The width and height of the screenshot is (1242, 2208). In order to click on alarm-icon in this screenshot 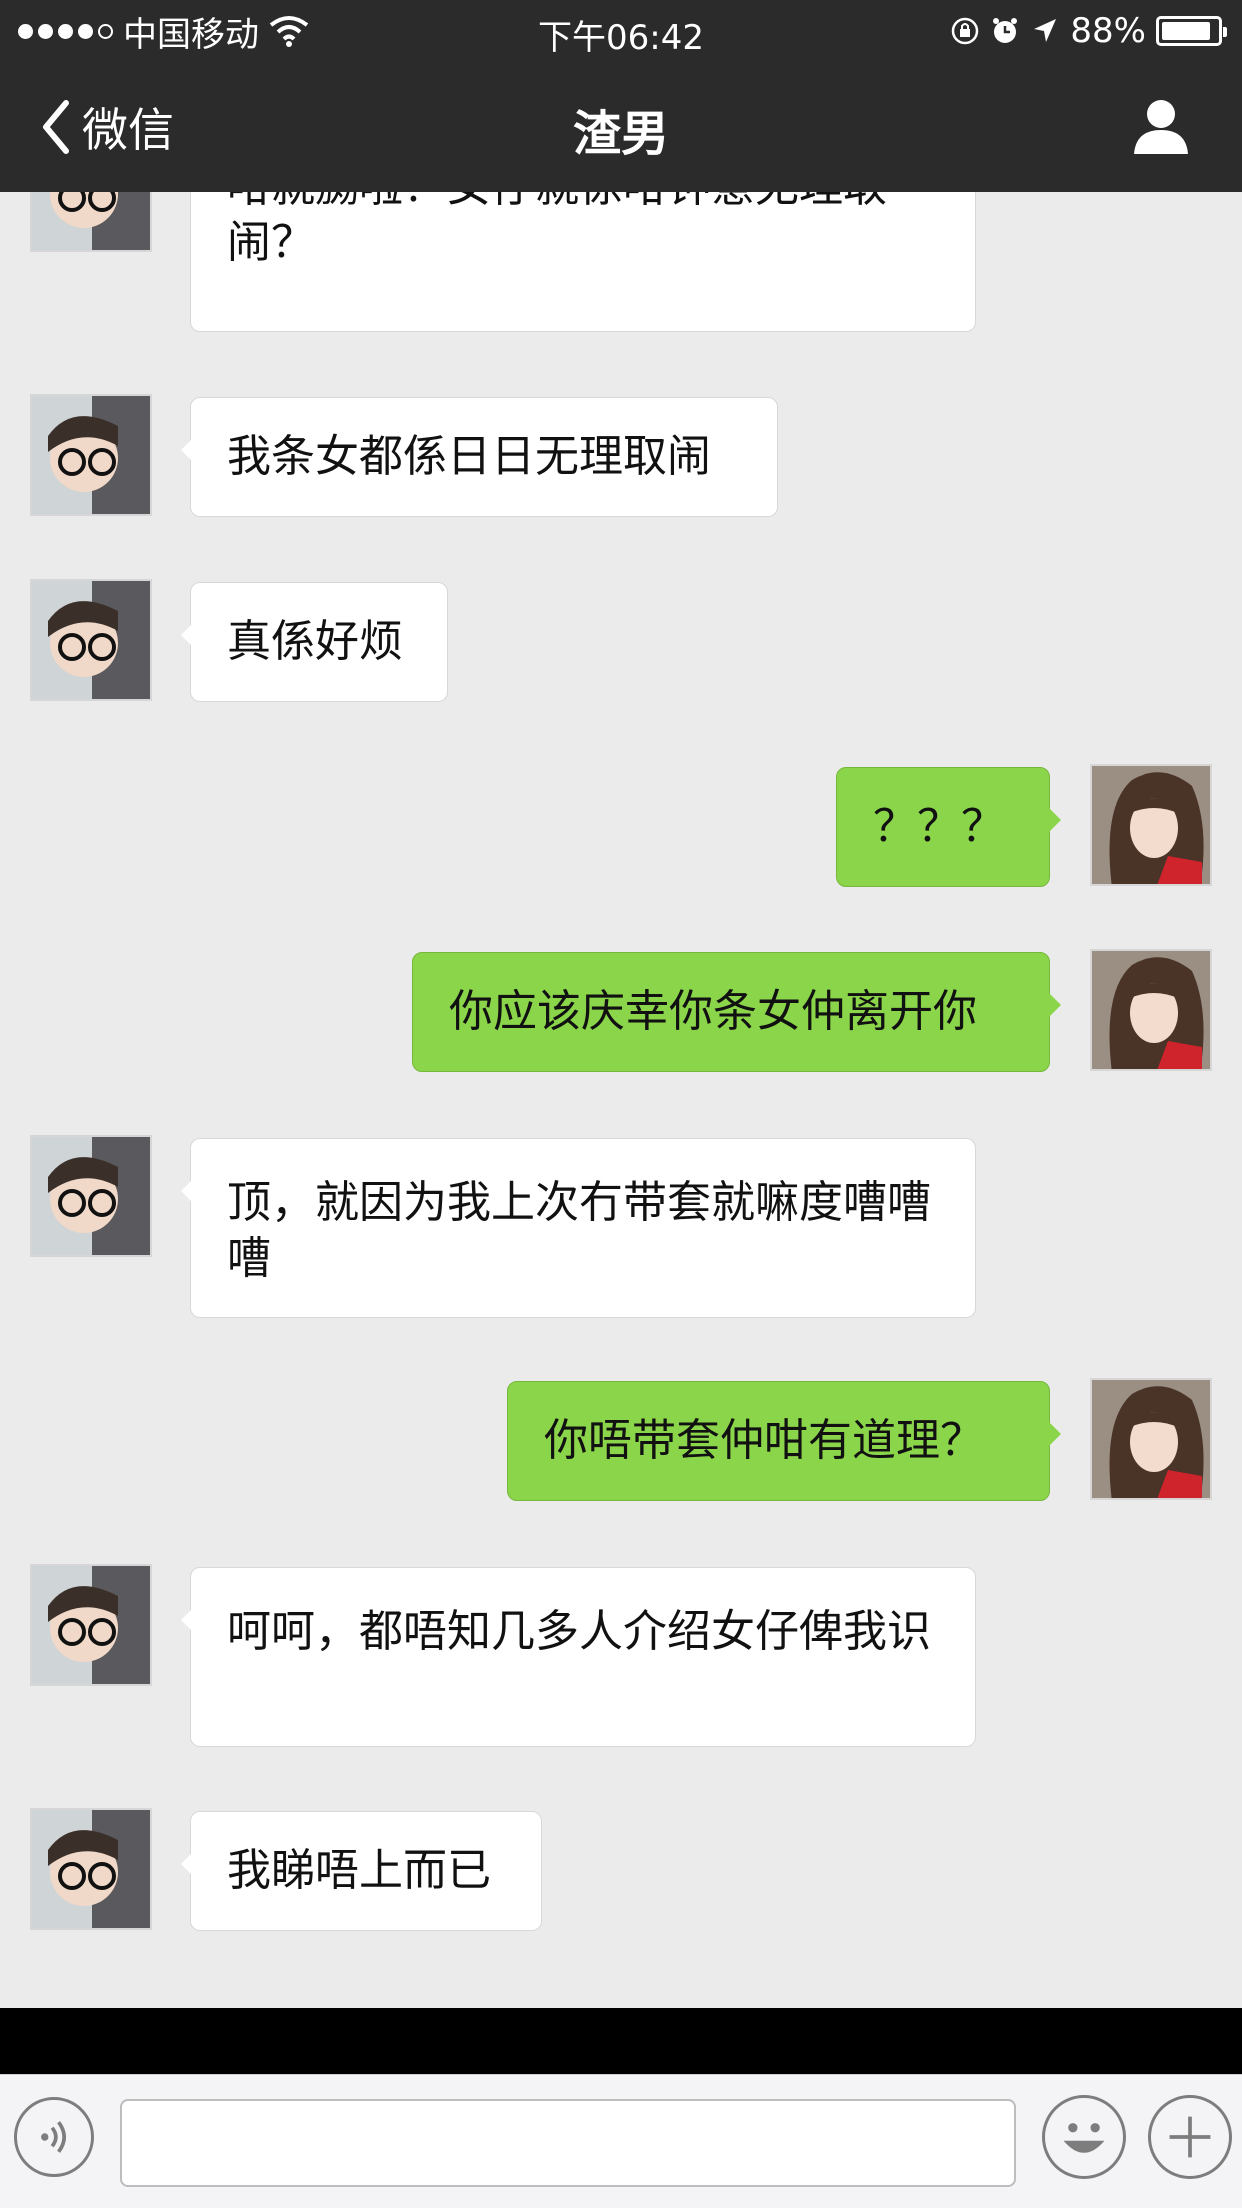, I will do `click(1005, 30)`.